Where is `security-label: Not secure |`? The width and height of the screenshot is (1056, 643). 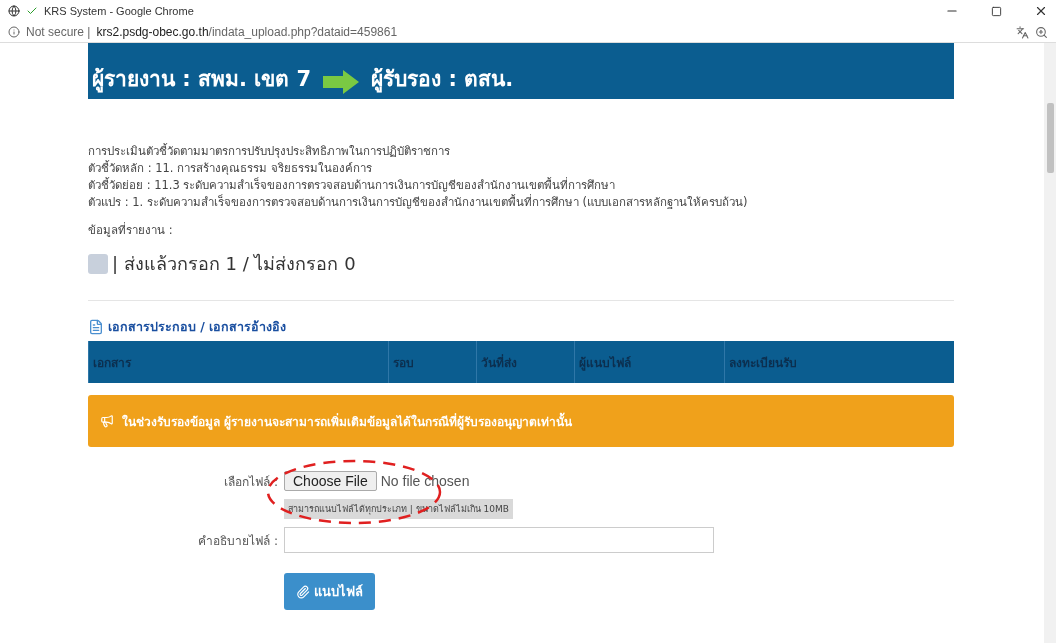
security-label: Not secure | is located at coordinates (58, 32).